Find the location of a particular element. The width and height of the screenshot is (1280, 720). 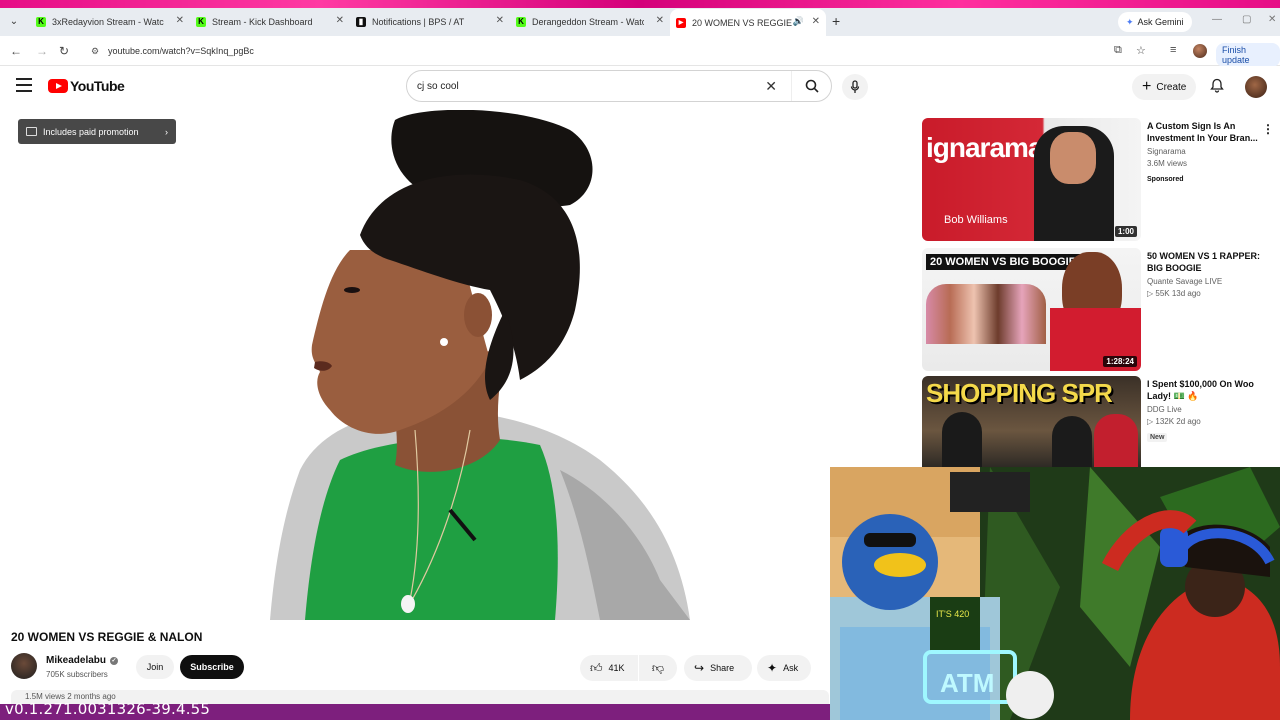

youtube-icon: ▶ is located at coordinates (681, 22).